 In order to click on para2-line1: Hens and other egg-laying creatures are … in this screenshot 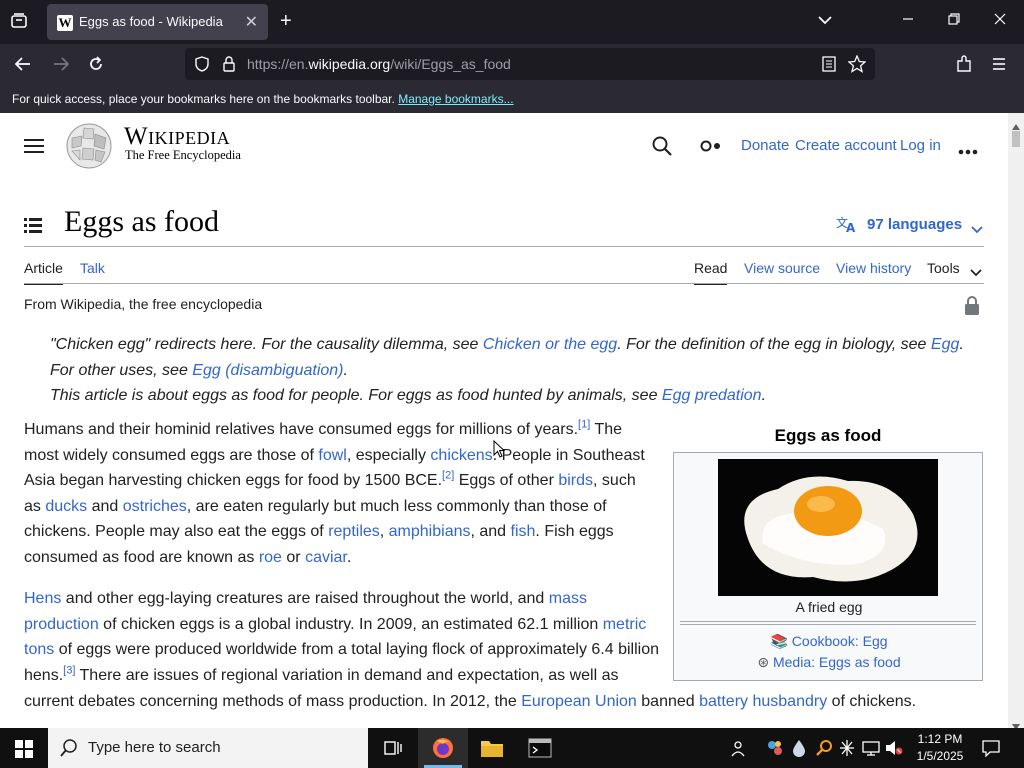, I will do `click(306, 598)`.